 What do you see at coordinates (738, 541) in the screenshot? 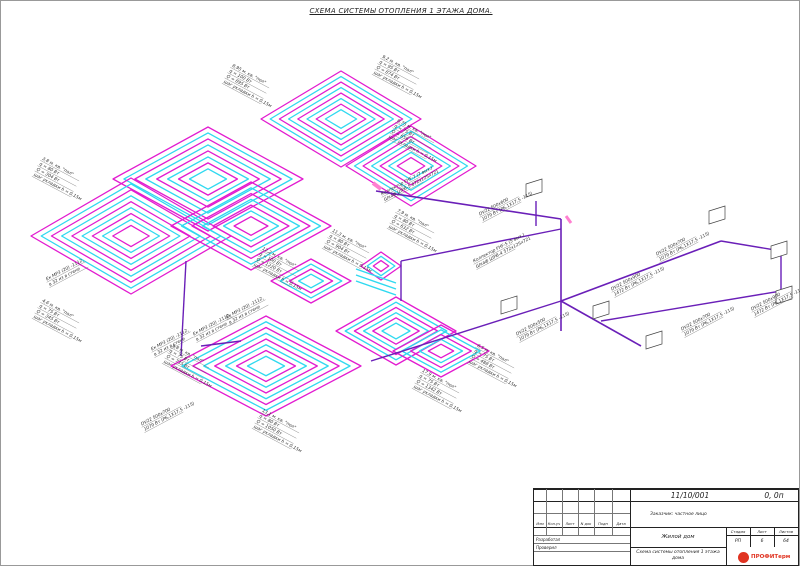
I see `stage-value: РП` at bounding box center [738, 541].